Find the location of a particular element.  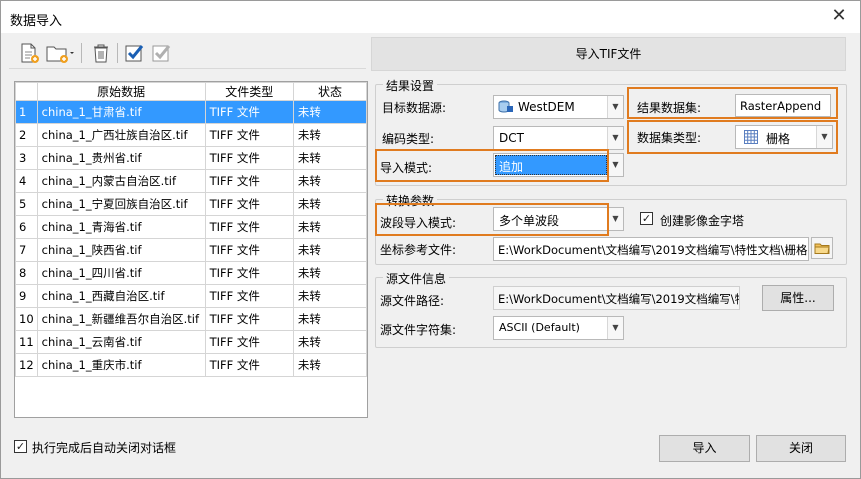

row-index: 11 is located at coordinates (26, 342).